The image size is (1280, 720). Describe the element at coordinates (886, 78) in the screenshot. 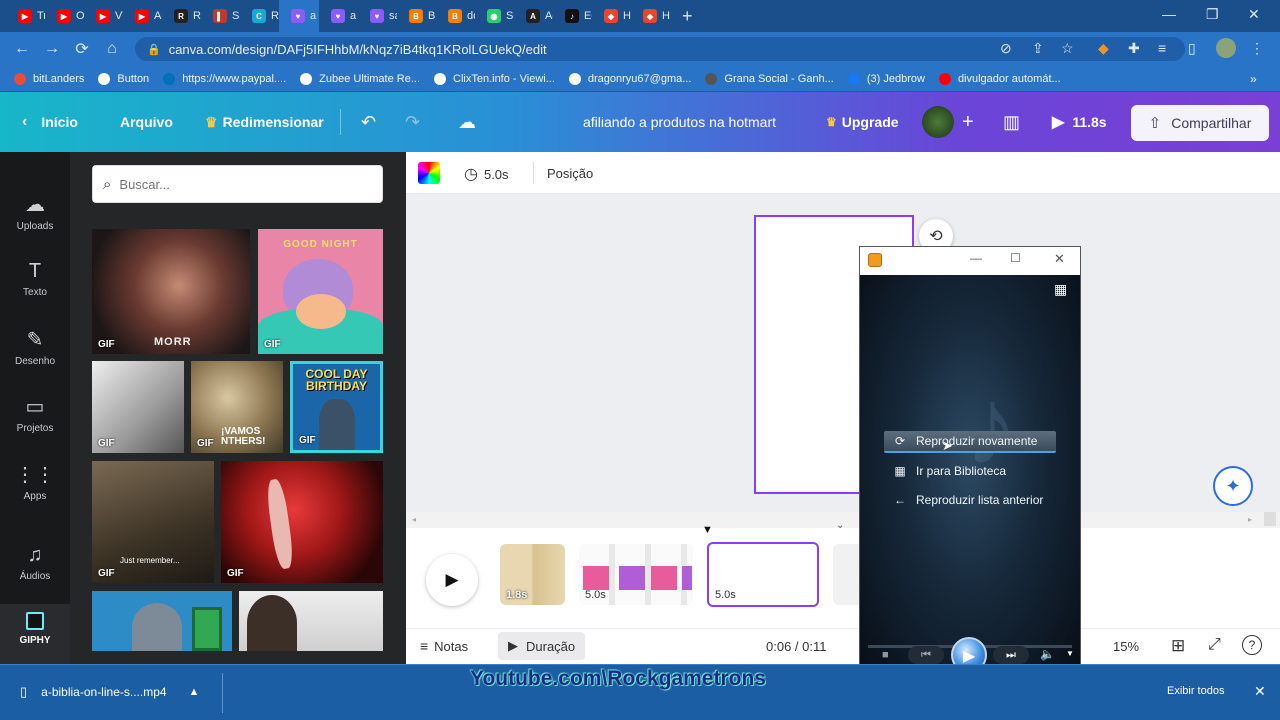

I see `bookmark-item: (3) Jedbrow` at that location.